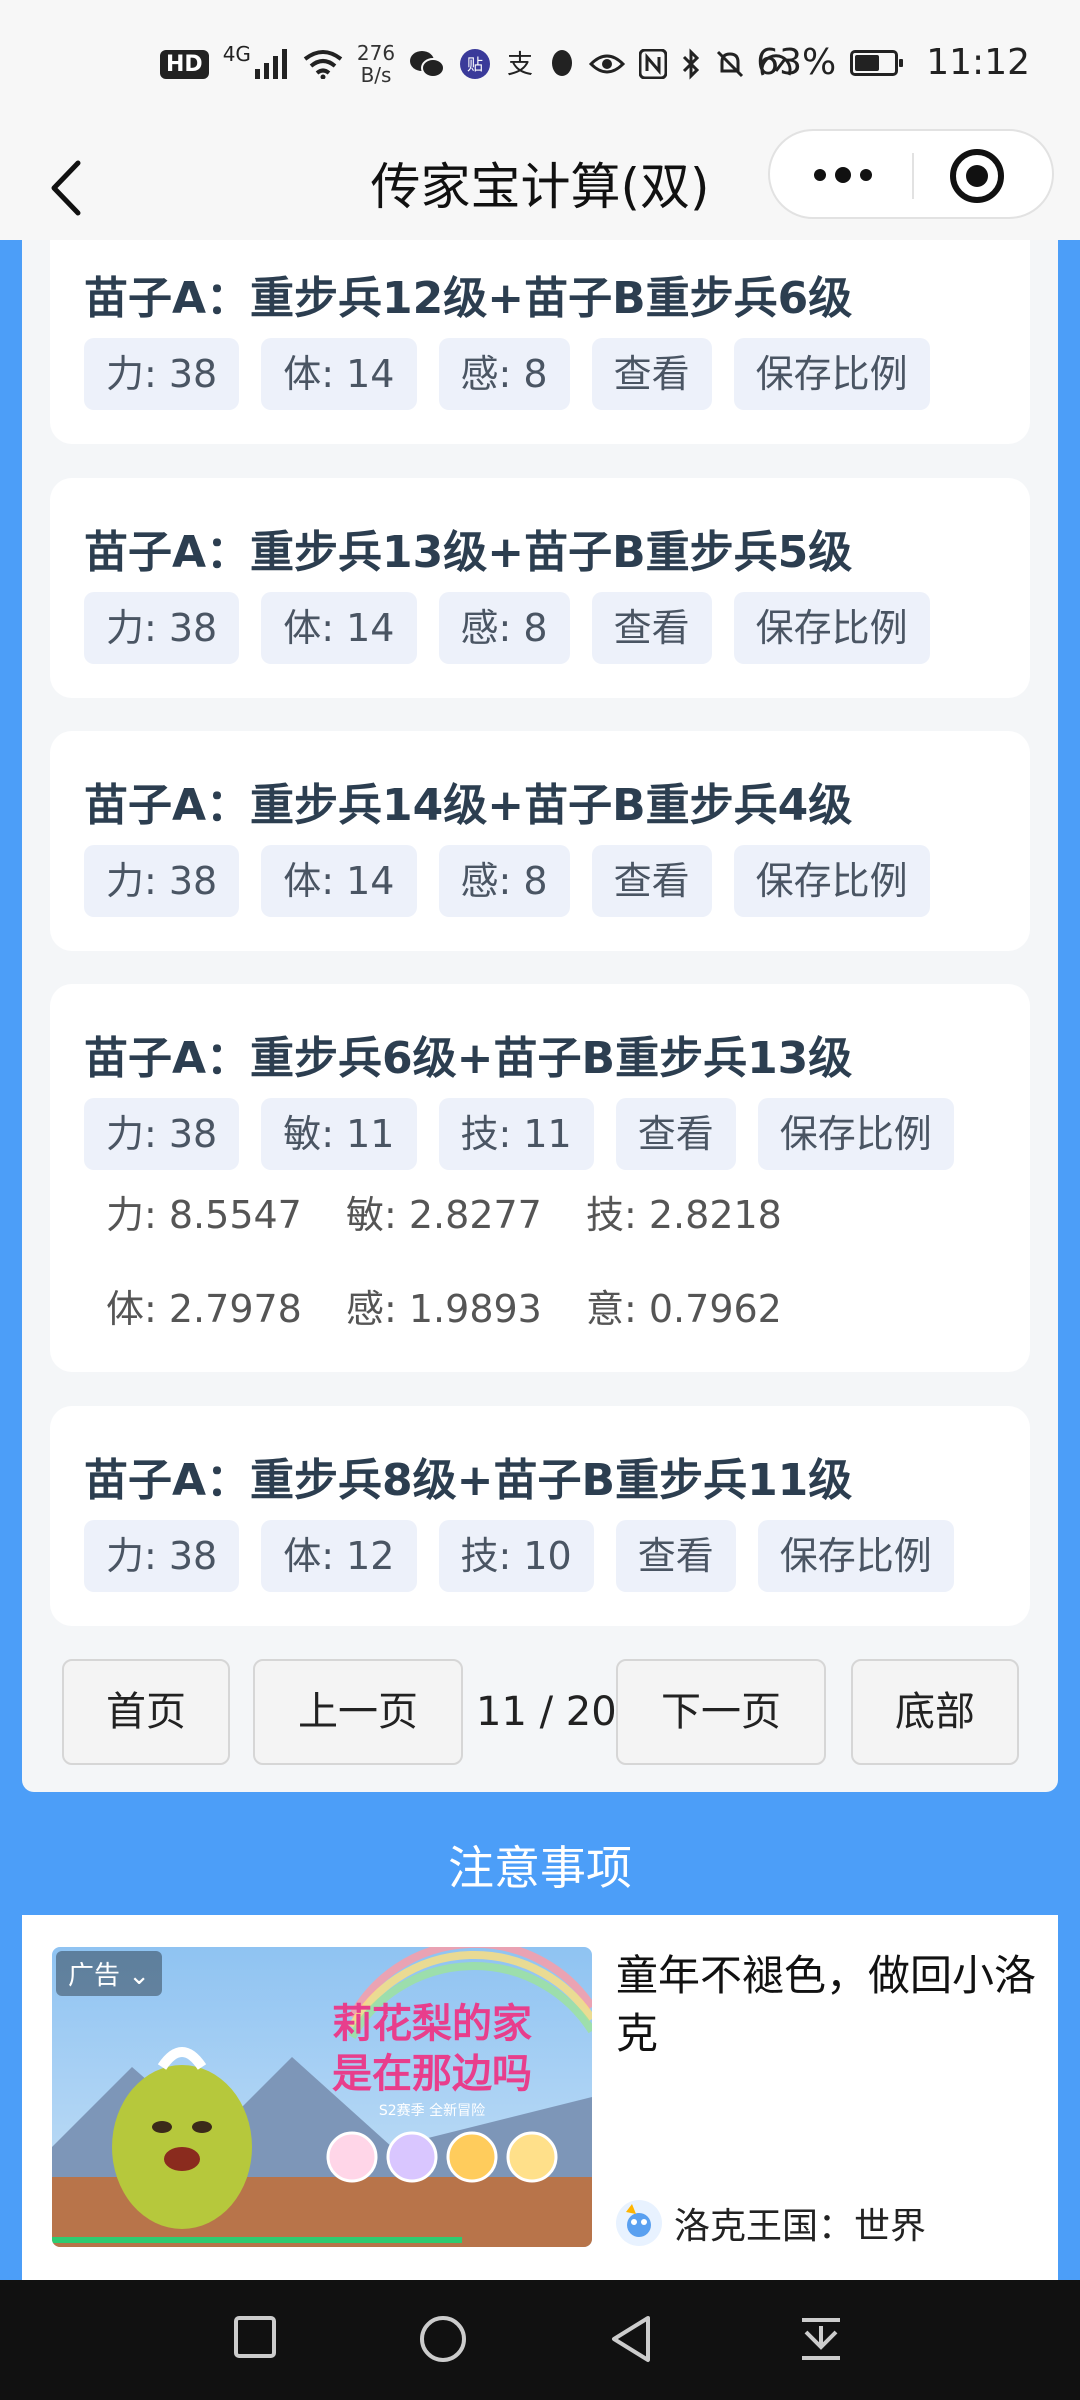 This screenshot has width=1080, height=2400. What do you see at coordinates (339, 1134) in the screenshot?
I see `stat-tag: 敏: 11` at bounding box center [339, 1134].